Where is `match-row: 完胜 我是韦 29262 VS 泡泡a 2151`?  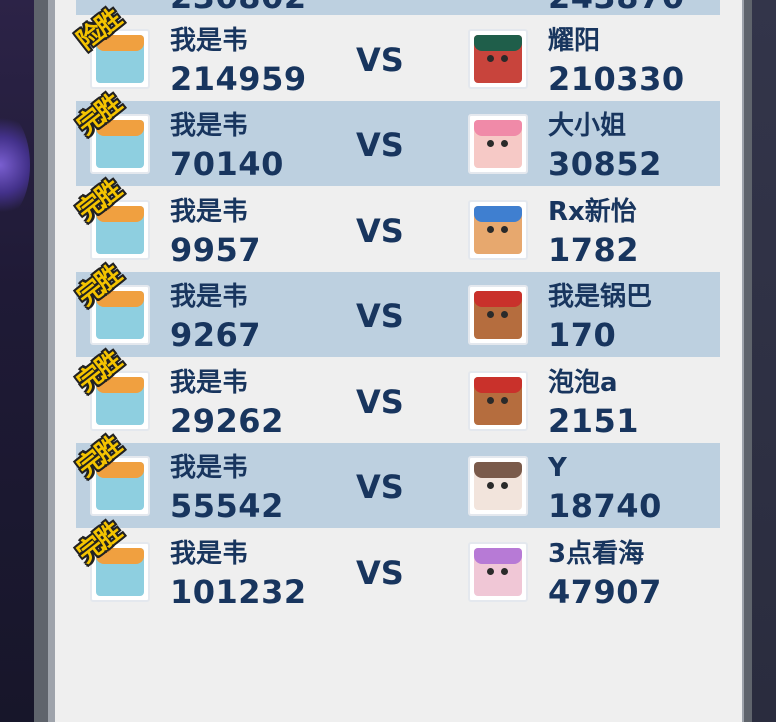
match-row: 完胜 我是韦 29262 VS 泡泡a 2151 is located at coordinates (396, 394).